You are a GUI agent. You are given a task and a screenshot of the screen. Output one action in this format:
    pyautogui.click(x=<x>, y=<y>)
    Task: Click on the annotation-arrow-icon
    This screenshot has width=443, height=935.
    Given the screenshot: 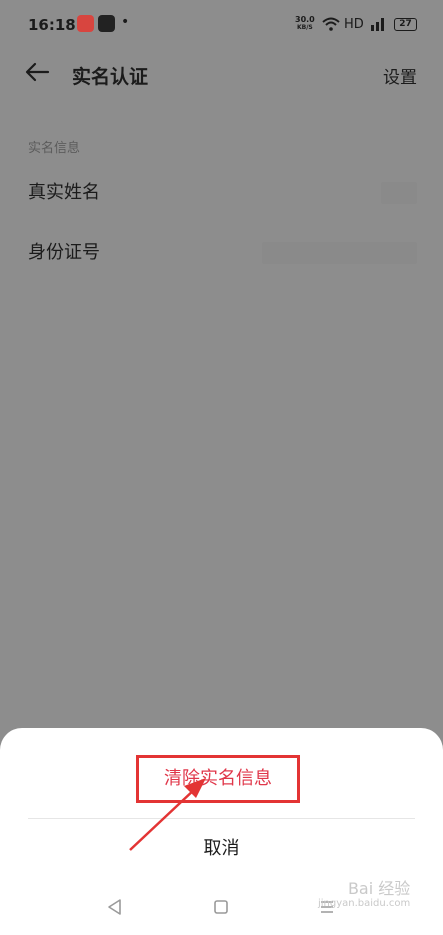 What is the action you would take?
    pyautogui.click(x=167, y=814)
    